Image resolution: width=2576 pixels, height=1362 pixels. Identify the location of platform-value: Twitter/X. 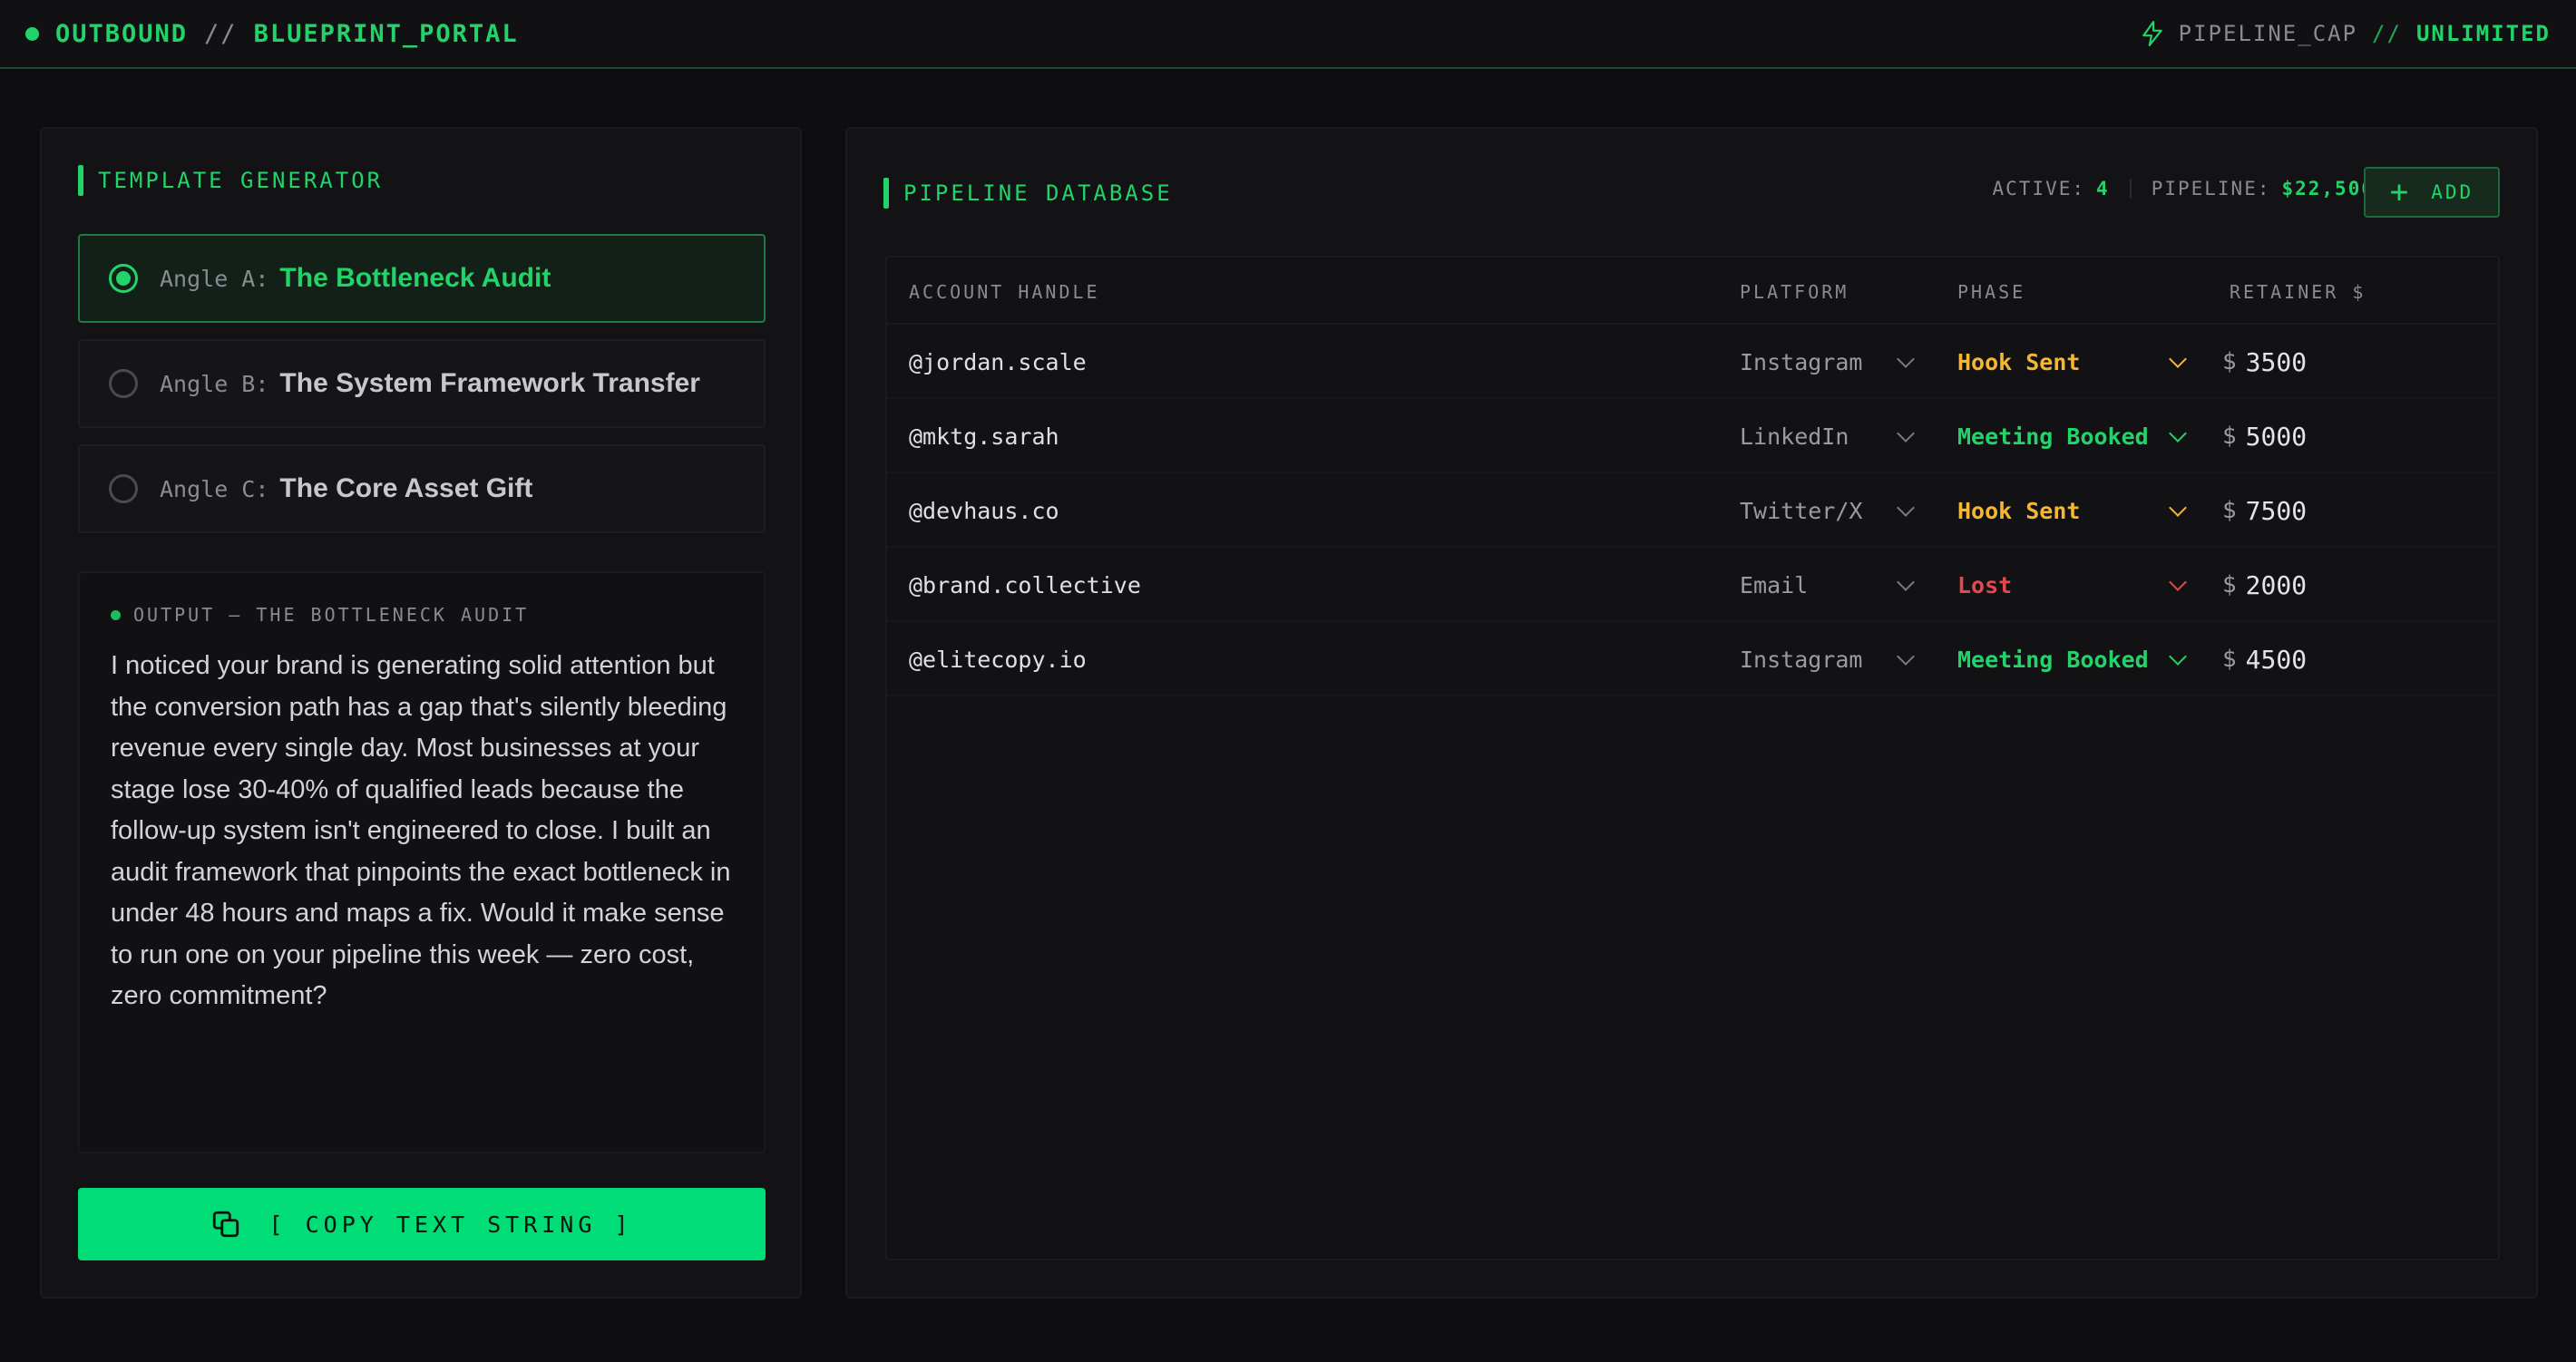
(1801, 510).